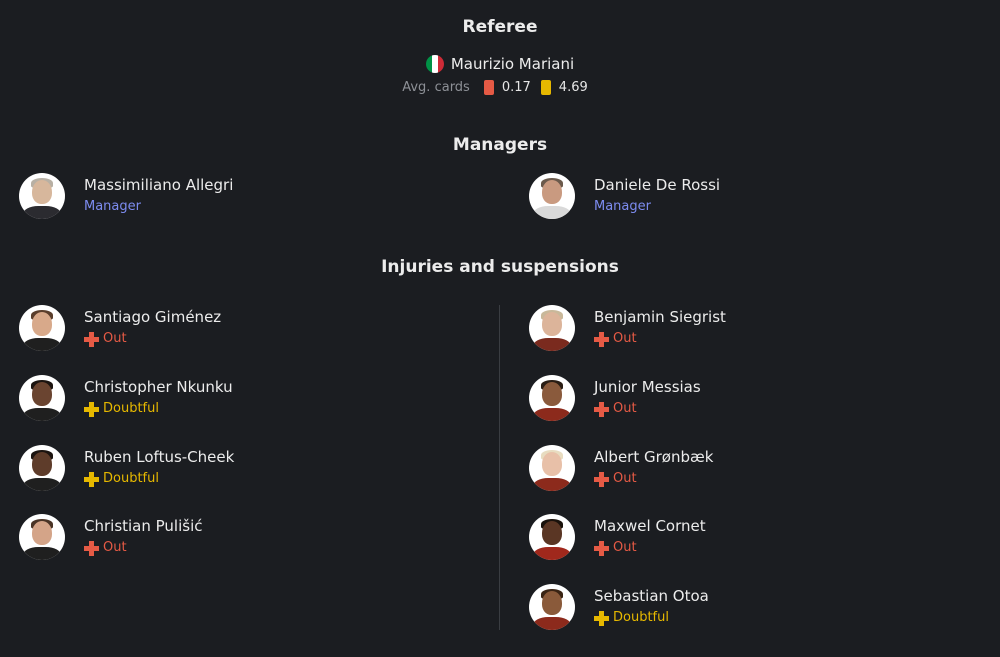  I want to click on referee-row: Maurizio Mariani, so click(500, 64).